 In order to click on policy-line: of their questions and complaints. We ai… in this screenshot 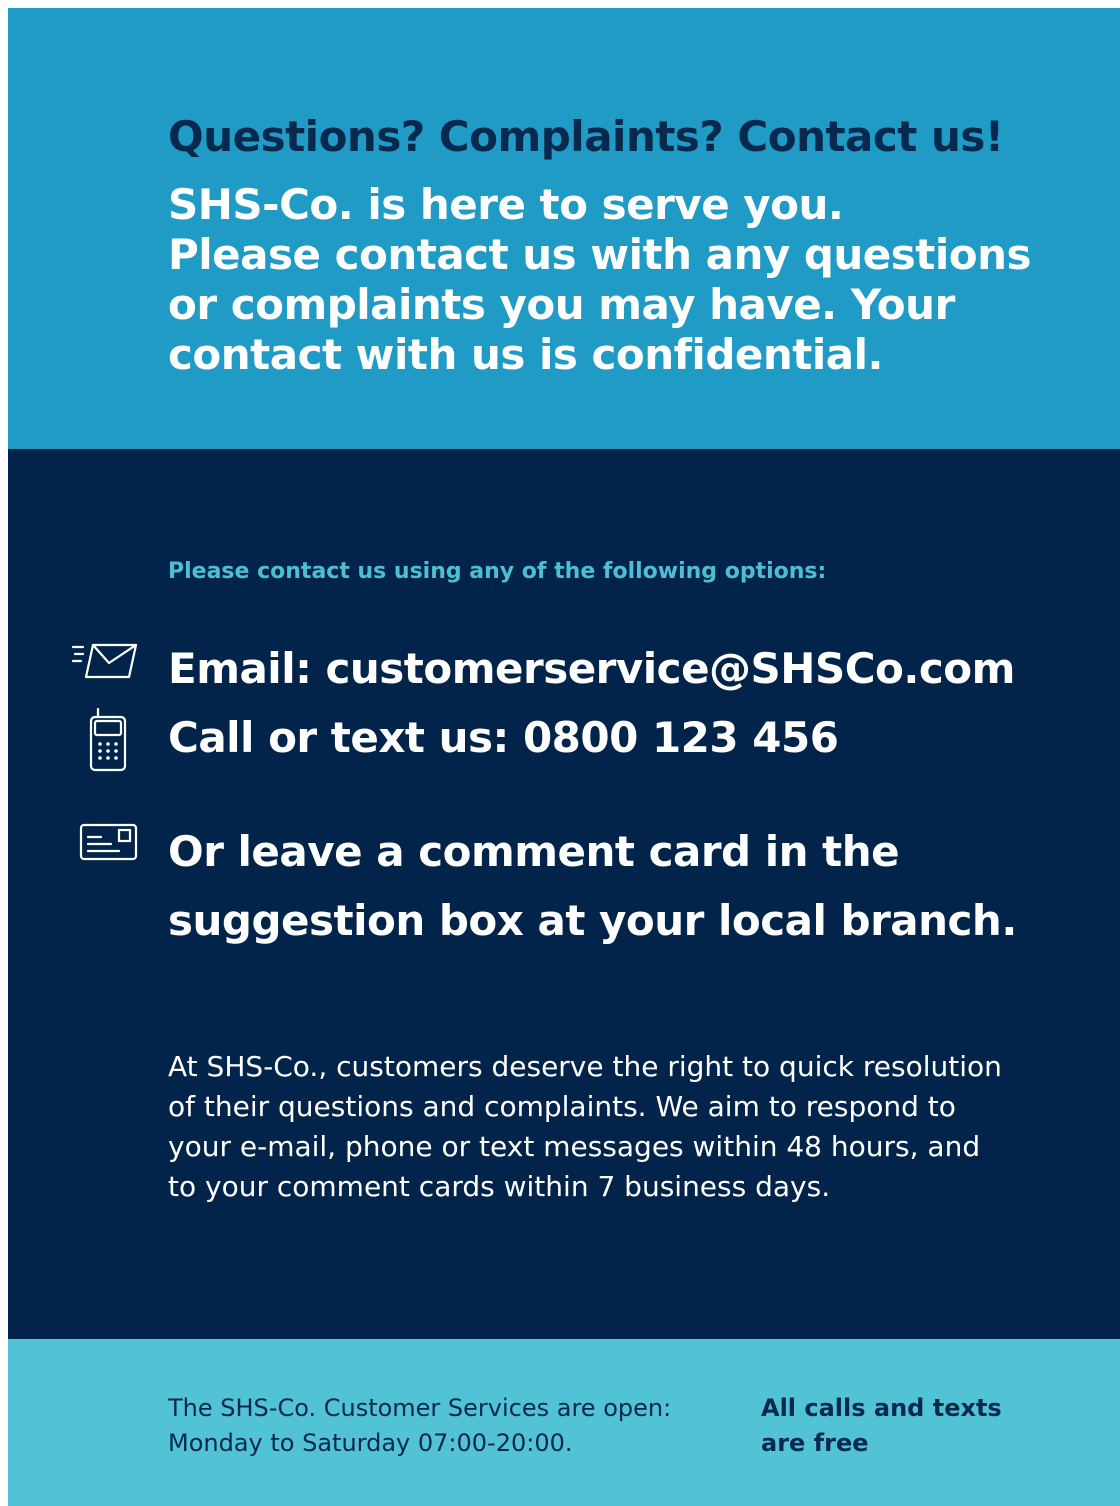, I will do `click(562, 1106)`.